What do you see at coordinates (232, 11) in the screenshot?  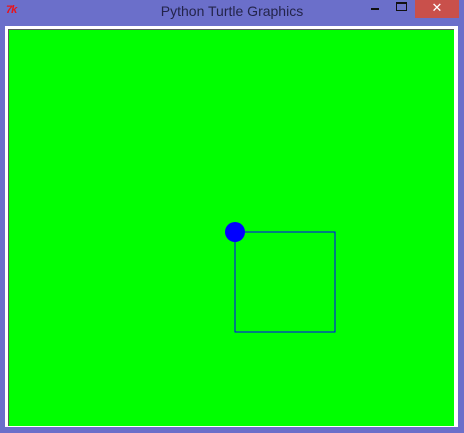 I see `title-bar: 7k Python Turtle Graphics ✕` at bounding box center [232, 11].